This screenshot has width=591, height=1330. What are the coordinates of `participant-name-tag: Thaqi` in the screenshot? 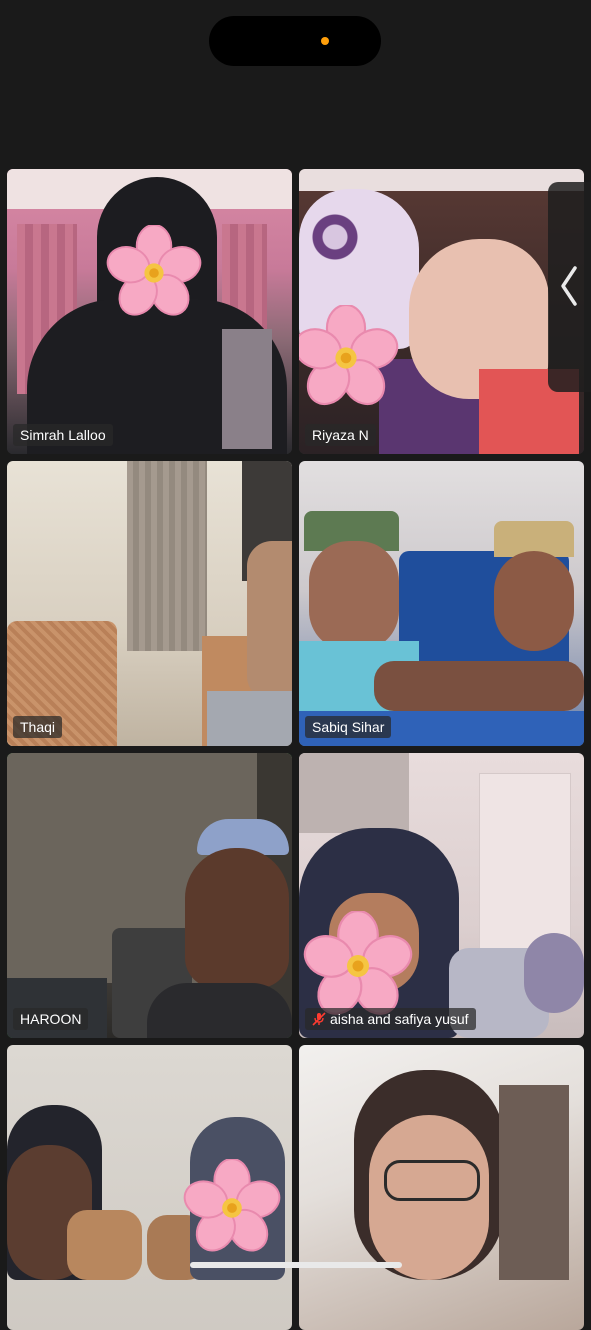 It's located at (38, 727).